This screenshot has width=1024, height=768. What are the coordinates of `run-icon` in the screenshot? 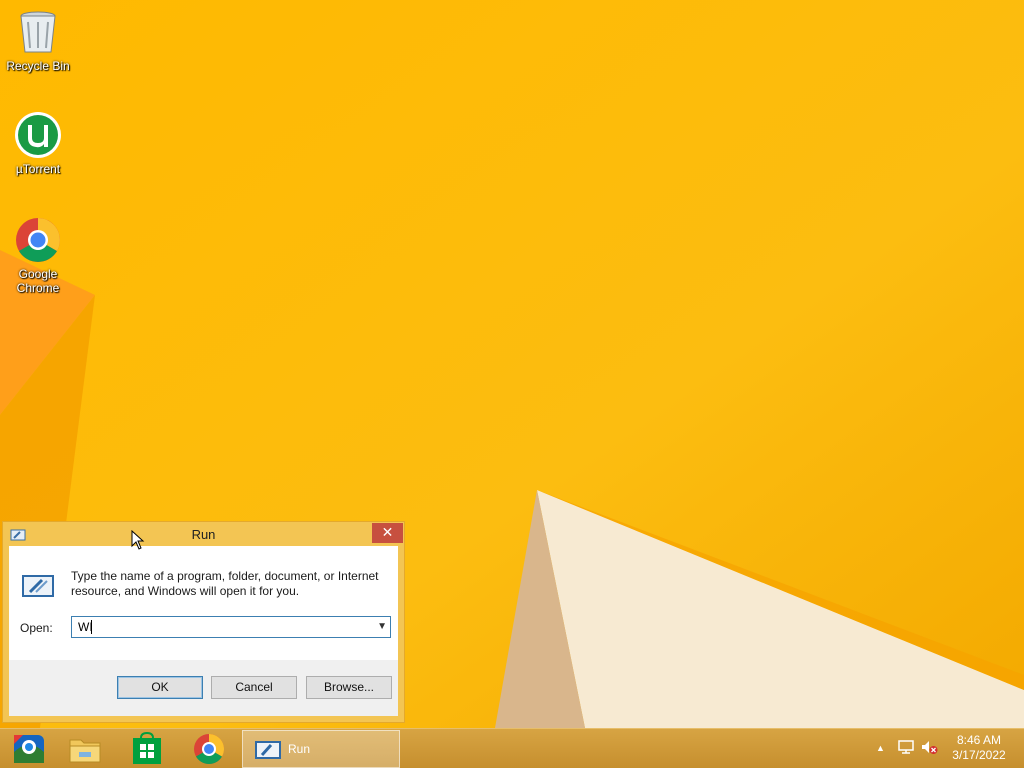 It's located at (268, 752).